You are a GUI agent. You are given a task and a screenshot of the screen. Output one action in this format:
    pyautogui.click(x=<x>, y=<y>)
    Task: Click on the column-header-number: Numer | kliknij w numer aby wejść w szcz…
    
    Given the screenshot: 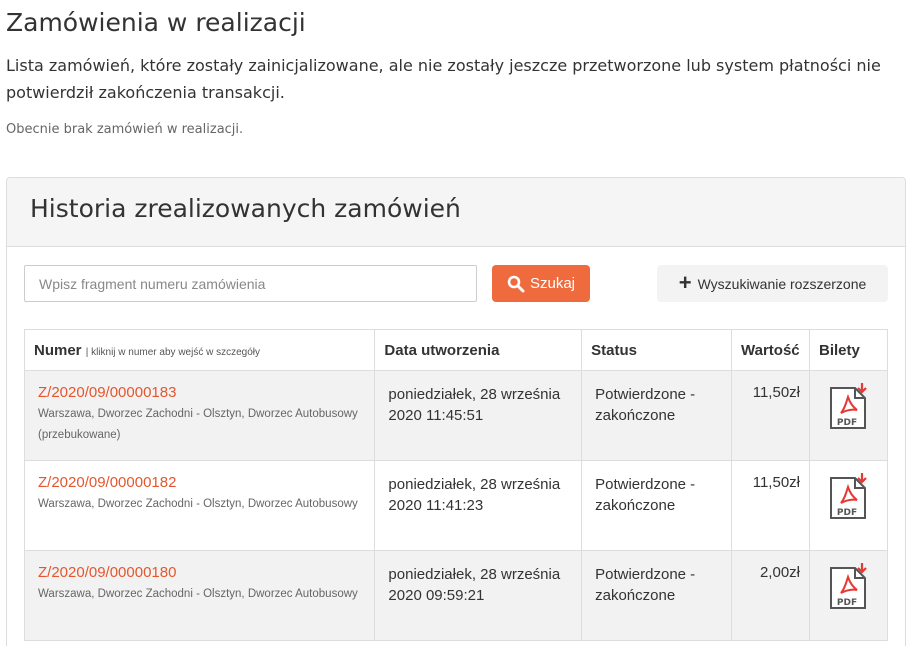 What is the action you would take?
    pyautogui.click(x=199, y=350)
    